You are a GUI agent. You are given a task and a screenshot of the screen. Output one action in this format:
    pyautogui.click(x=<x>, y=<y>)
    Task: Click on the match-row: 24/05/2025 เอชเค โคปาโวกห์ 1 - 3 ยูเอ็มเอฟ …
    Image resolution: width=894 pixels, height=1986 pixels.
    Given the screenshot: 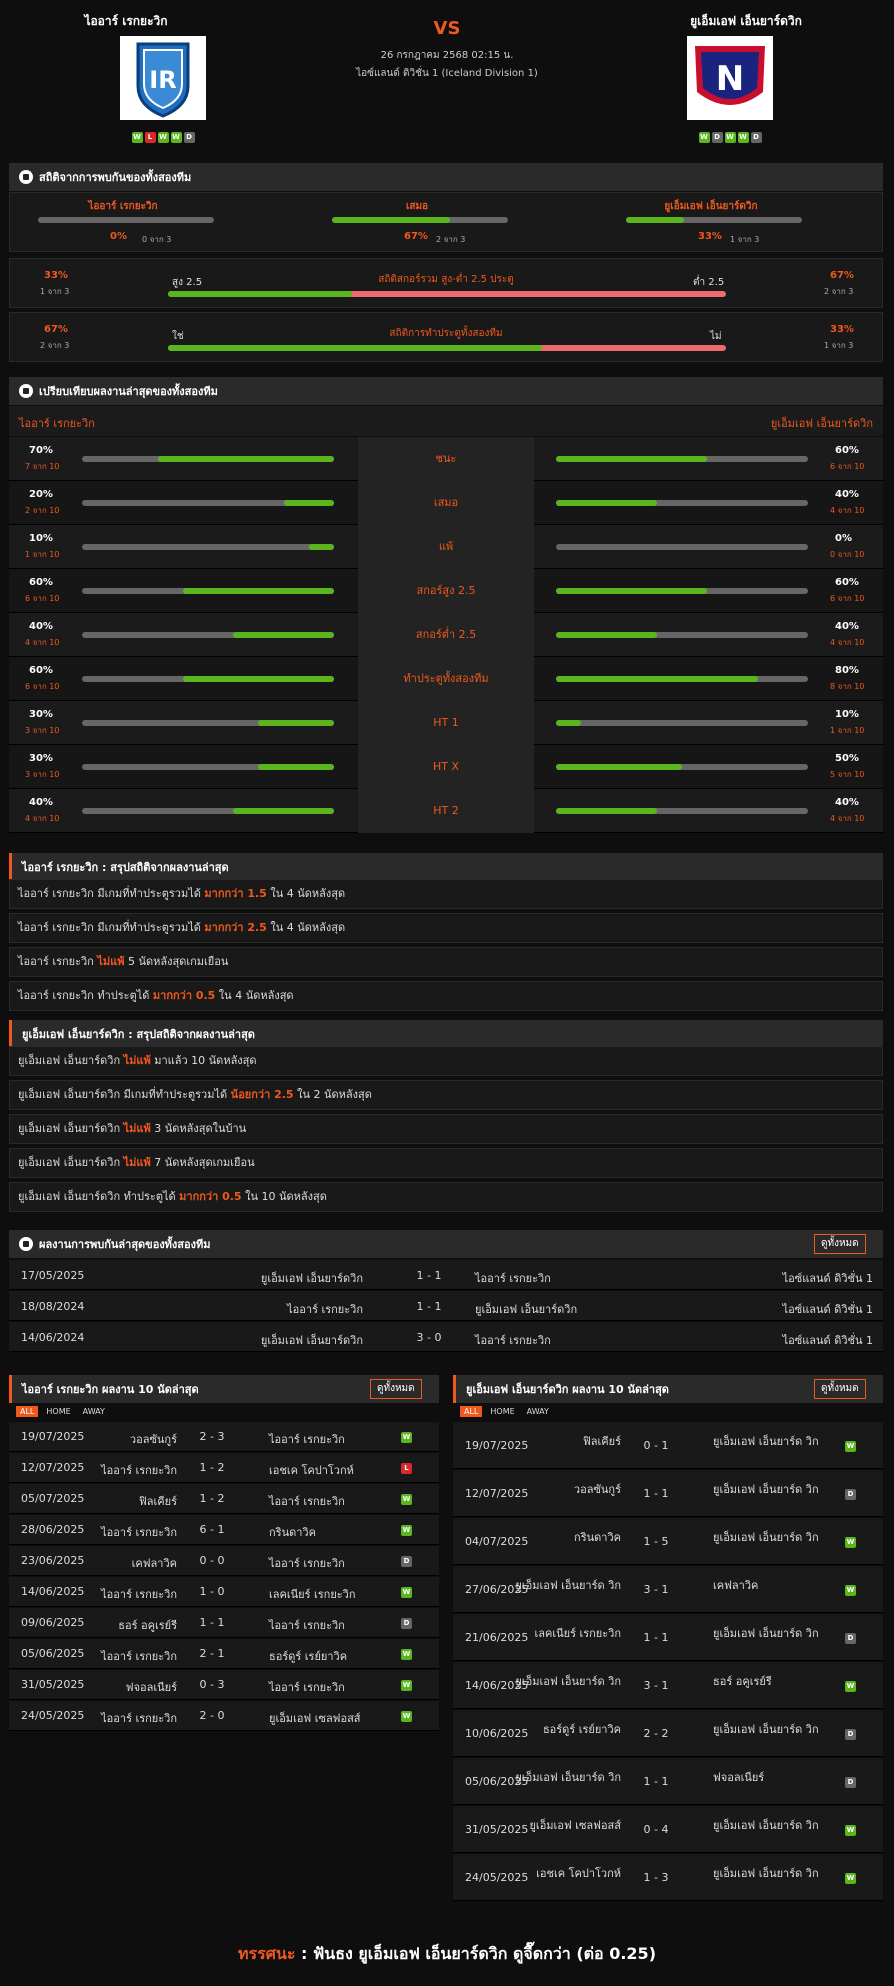 What is the action you would take?
    pyautogui.click(x=668, y=1877)
    